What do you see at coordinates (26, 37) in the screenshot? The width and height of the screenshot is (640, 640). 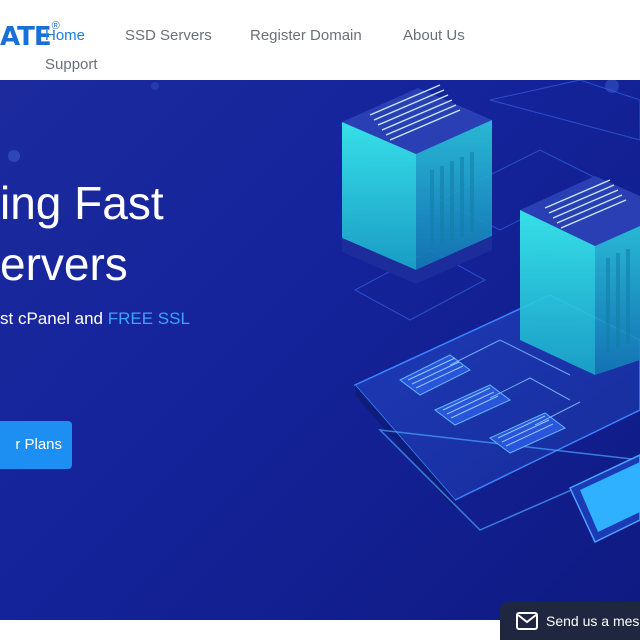 I see `logo-text: ATE` at bounding box center [26, 37].